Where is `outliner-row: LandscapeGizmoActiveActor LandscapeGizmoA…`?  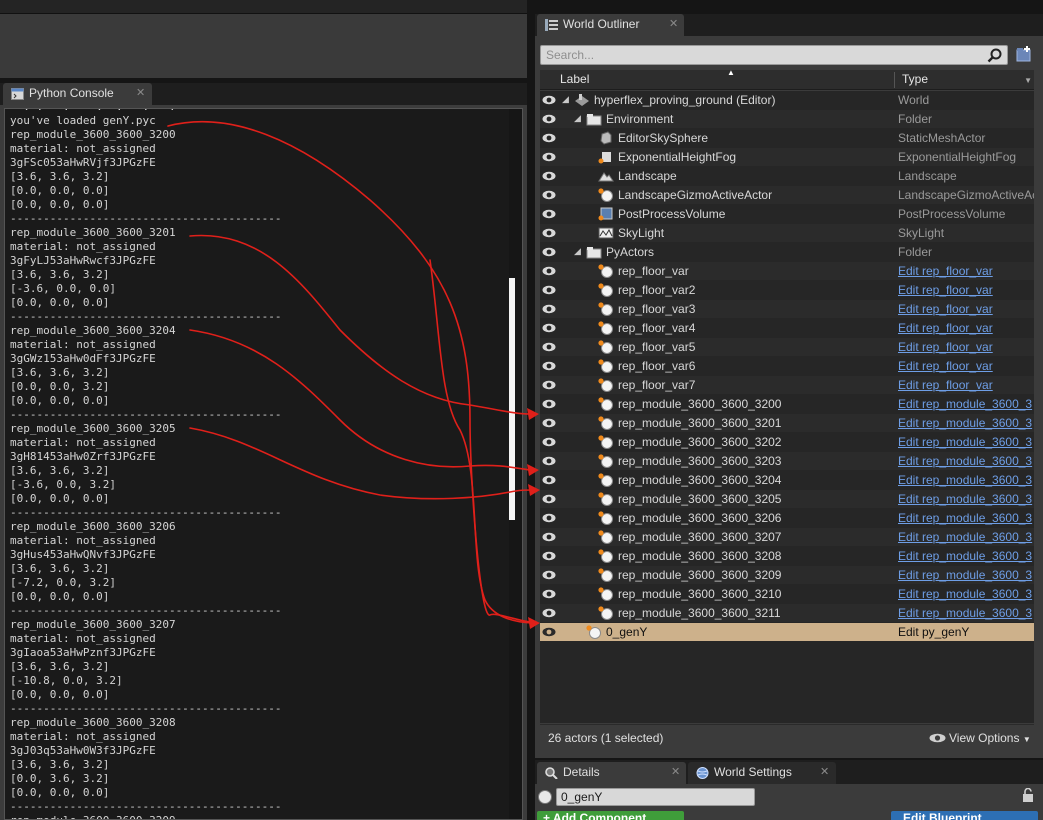
outliner-row: LandscapeGizmoActiveActor LandscapeGizmoA… is located at coordinates (787, 195).